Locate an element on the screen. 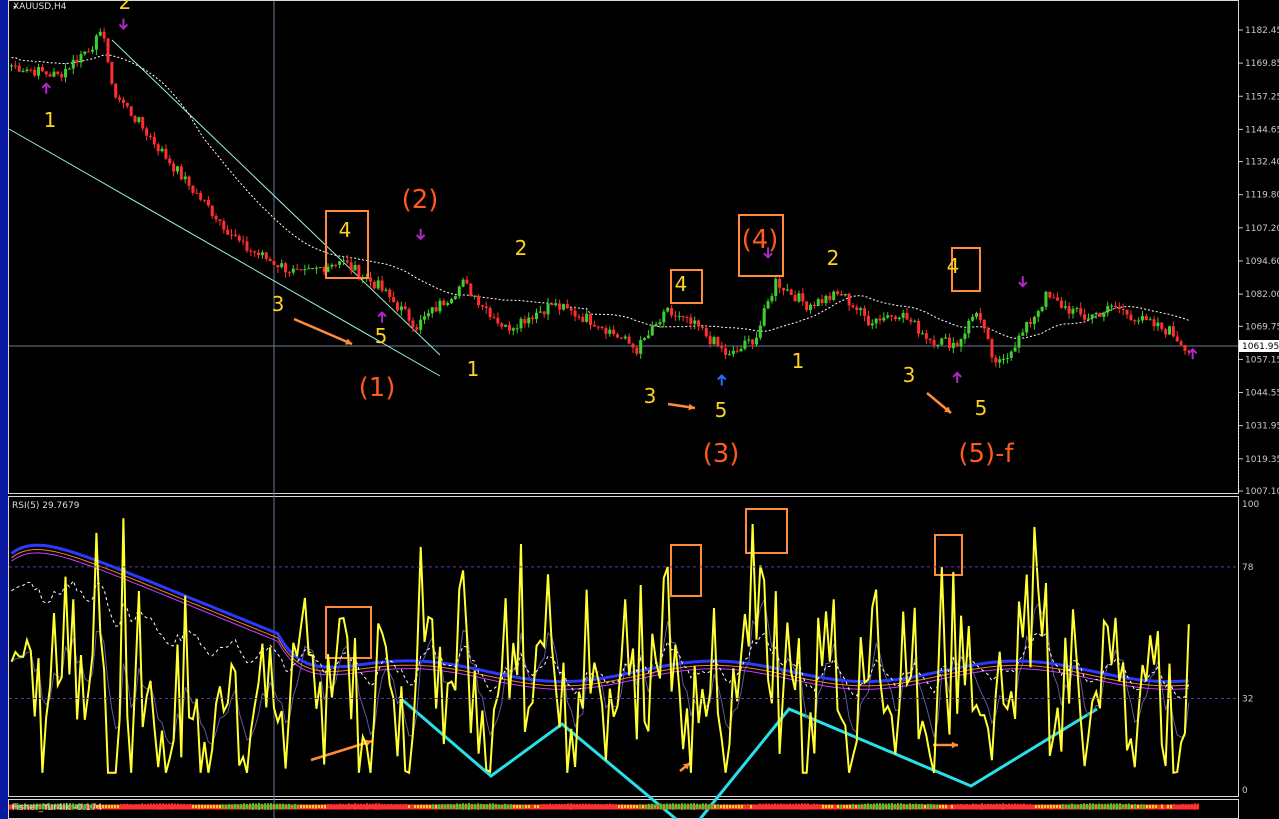 Image resolution: width=1279 pixels, height=819 pixels. price-tick-label: 1044.55 is located at coordinates (1262, 394).